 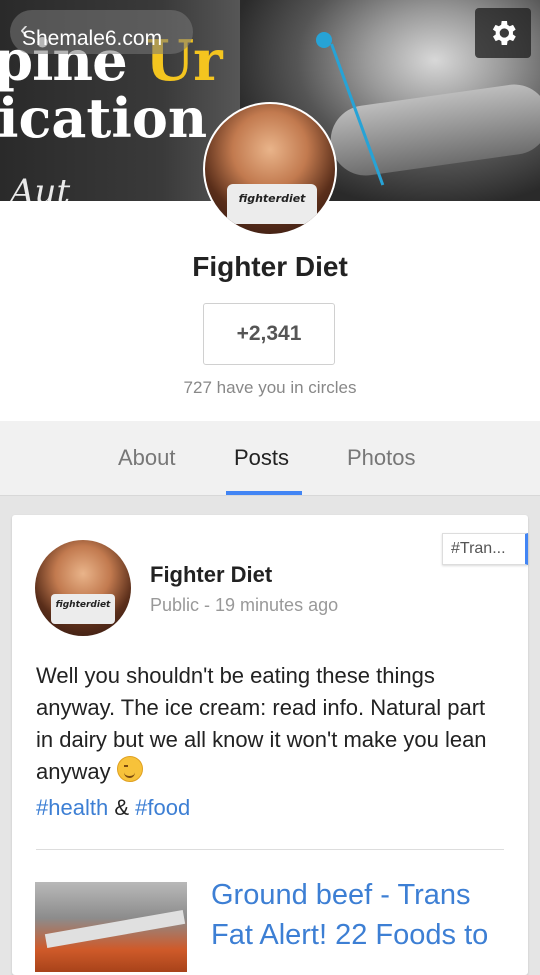 I want to click on profile-tabs: About Posts Photos, so click(x=270, y=458).